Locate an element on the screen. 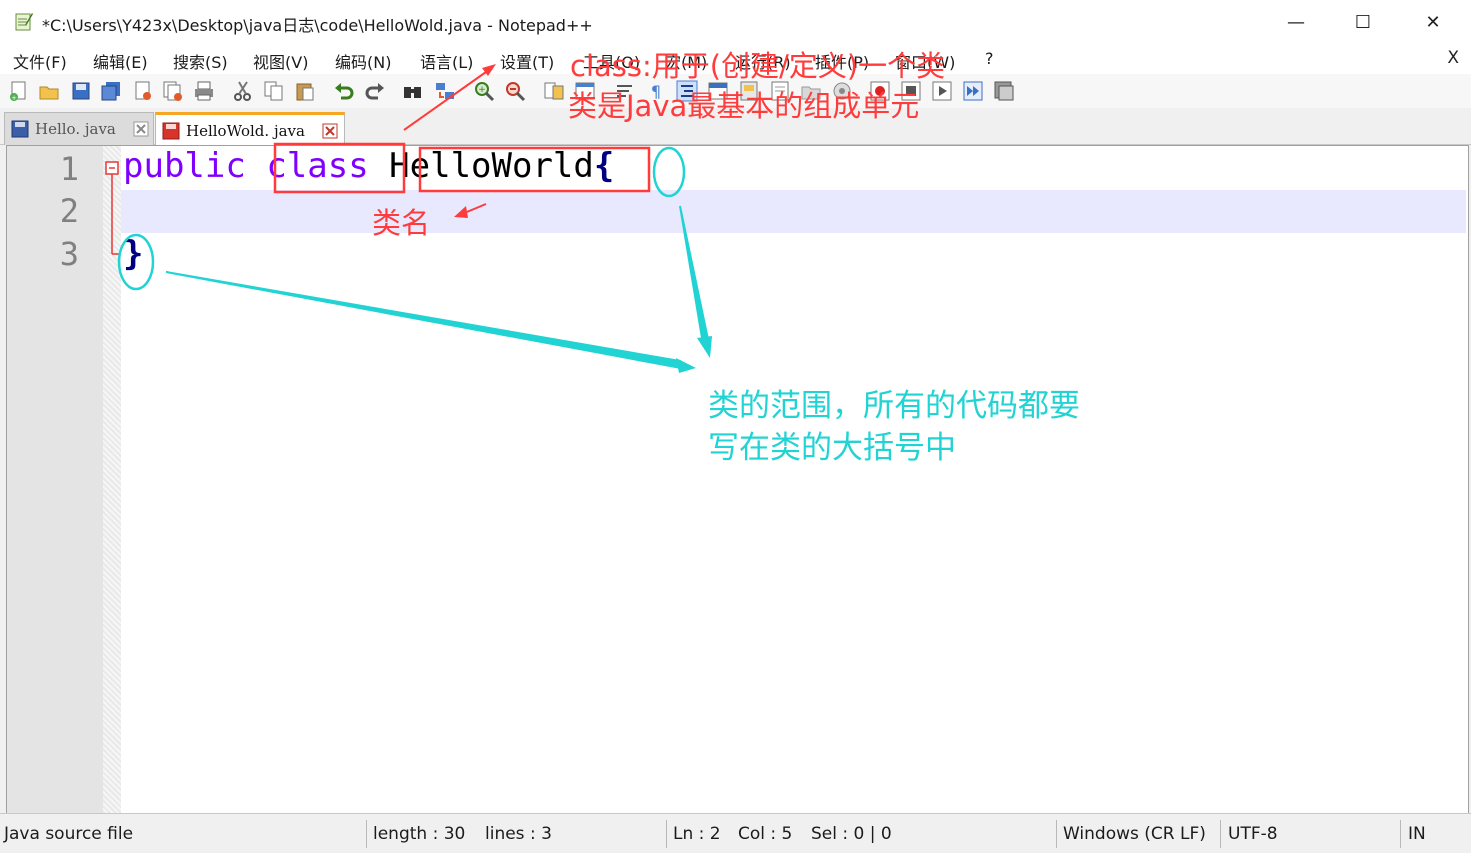 This screenshot has height=853, width=1471. cursor-column: Col : 5 is located at coordinates (765, 834).